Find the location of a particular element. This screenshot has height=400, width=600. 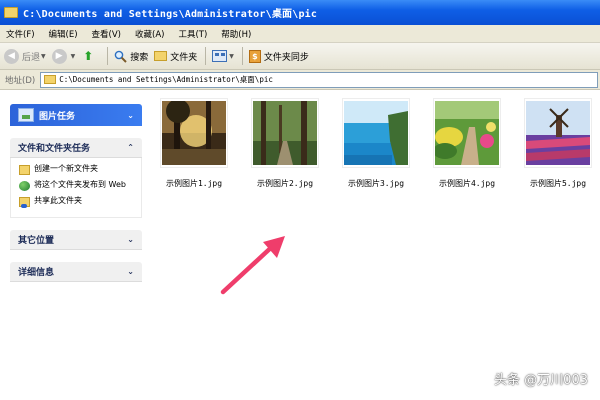

folders-label: 文件夹 is located at coordinates (184, 57).